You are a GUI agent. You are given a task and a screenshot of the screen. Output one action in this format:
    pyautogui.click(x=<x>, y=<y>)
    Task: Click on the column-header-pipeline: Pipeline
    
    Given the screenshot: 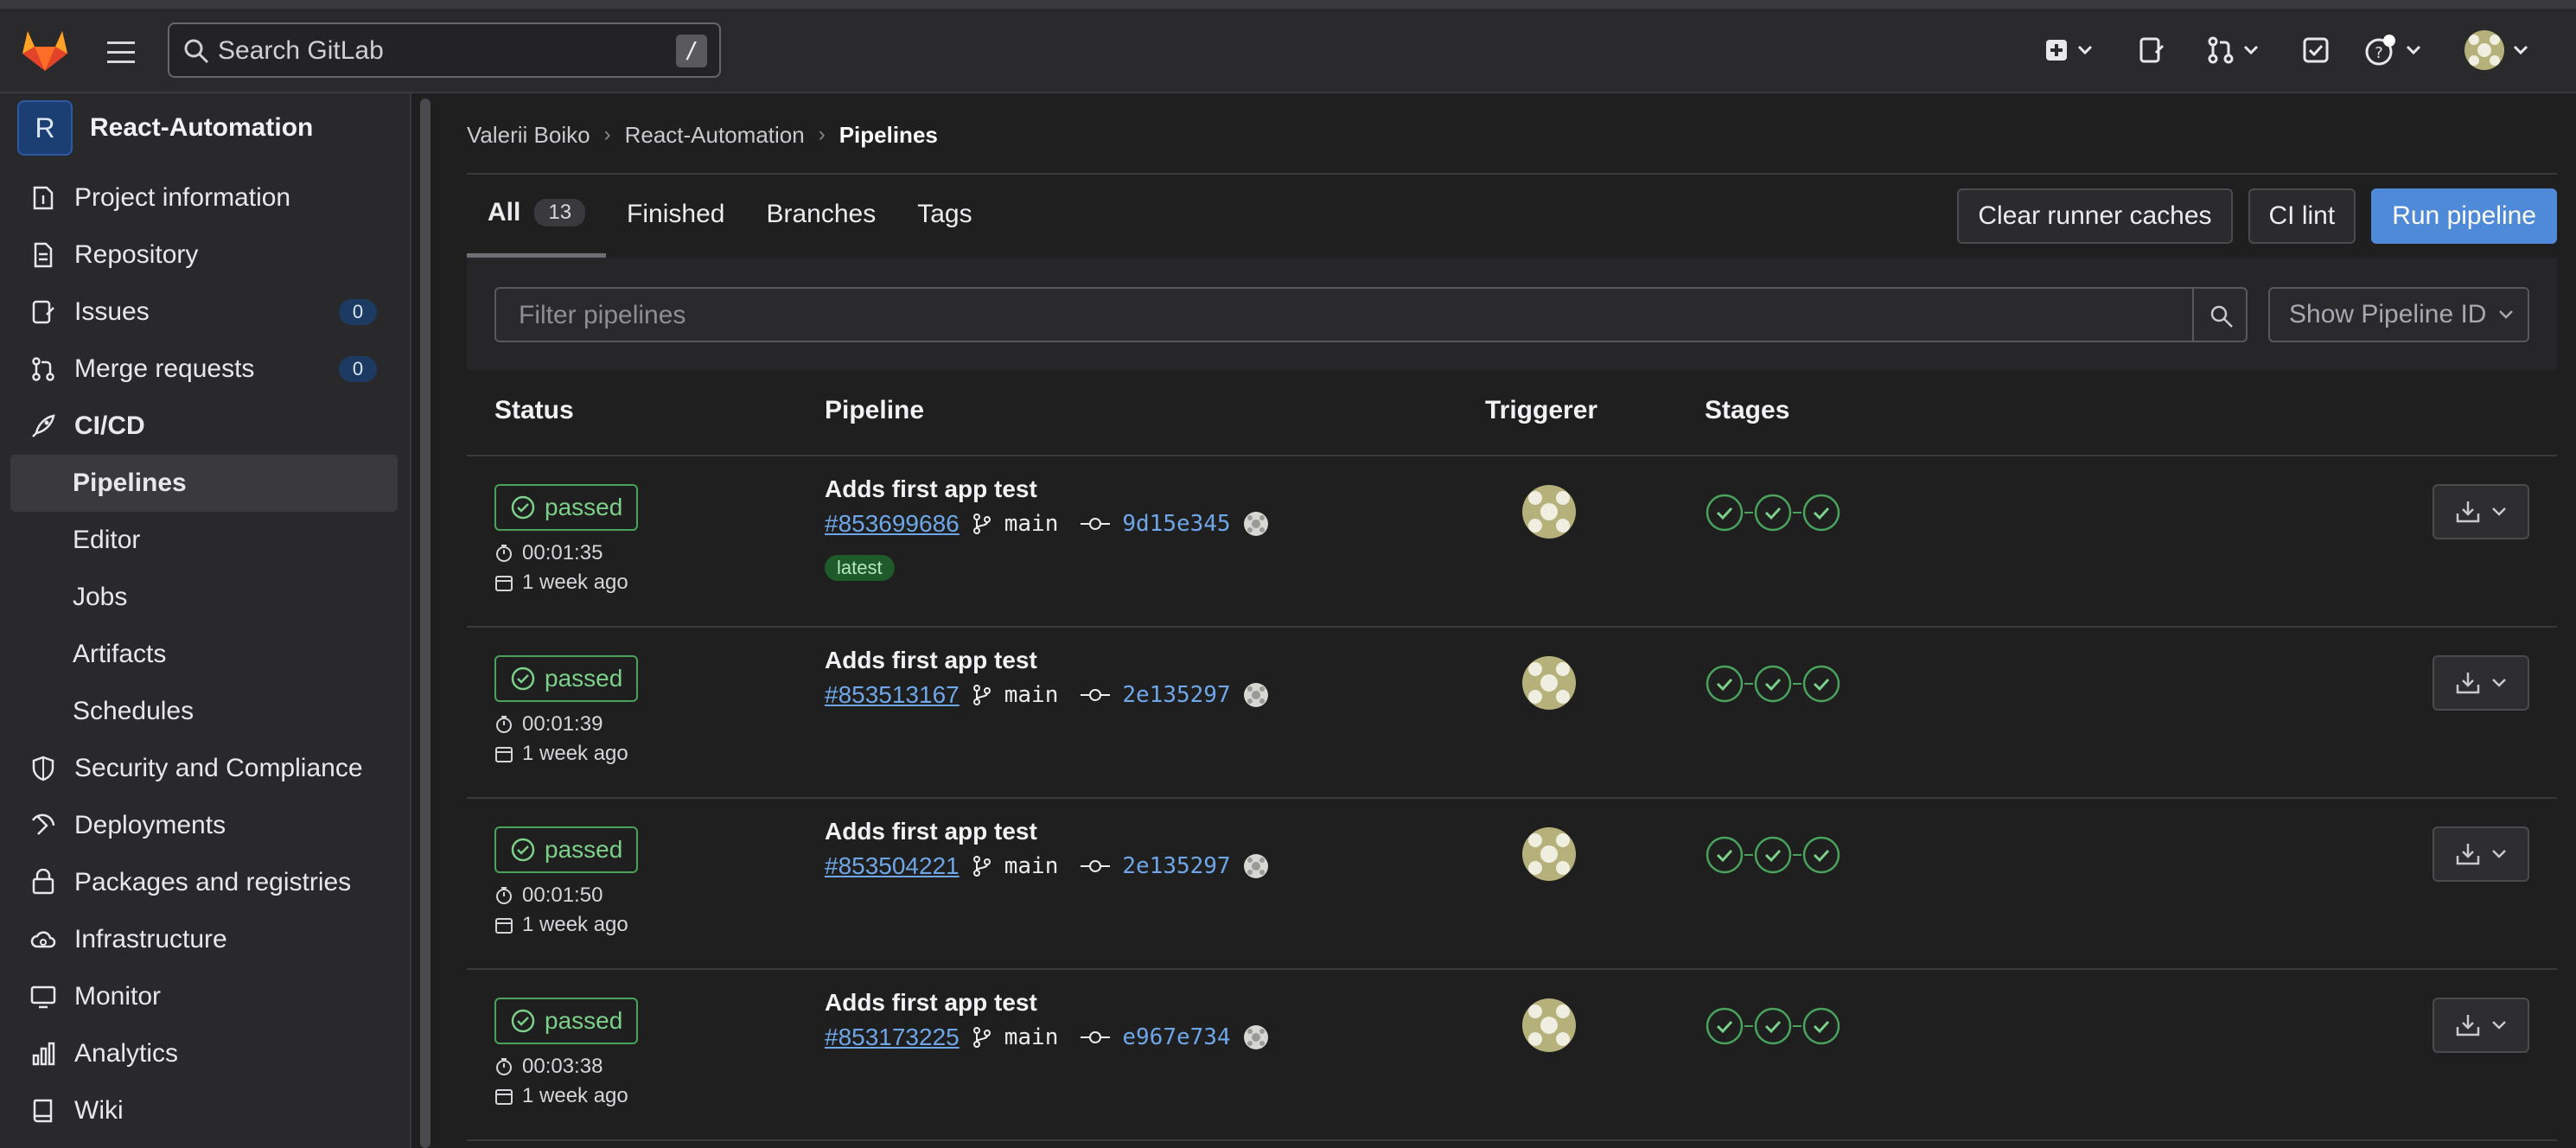 What is the action you would take?
    pyautogui.click(x=875, y=410)
    